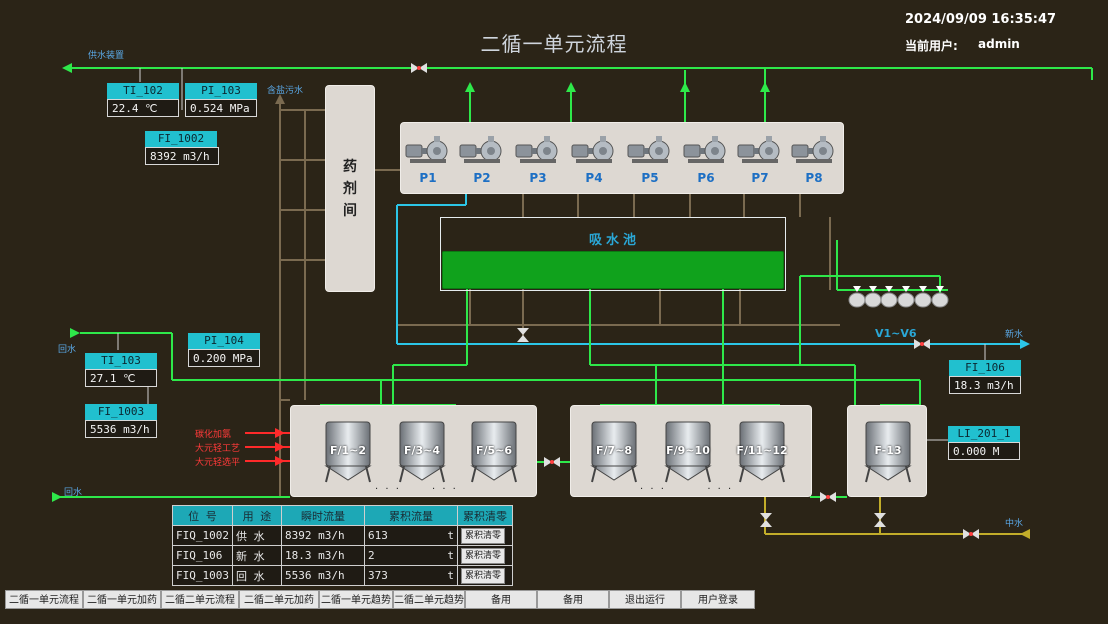  What do you see at coordinates (900, 295) in the screenshot?
I see `v-valve-group` at bounding box center [900, 295].